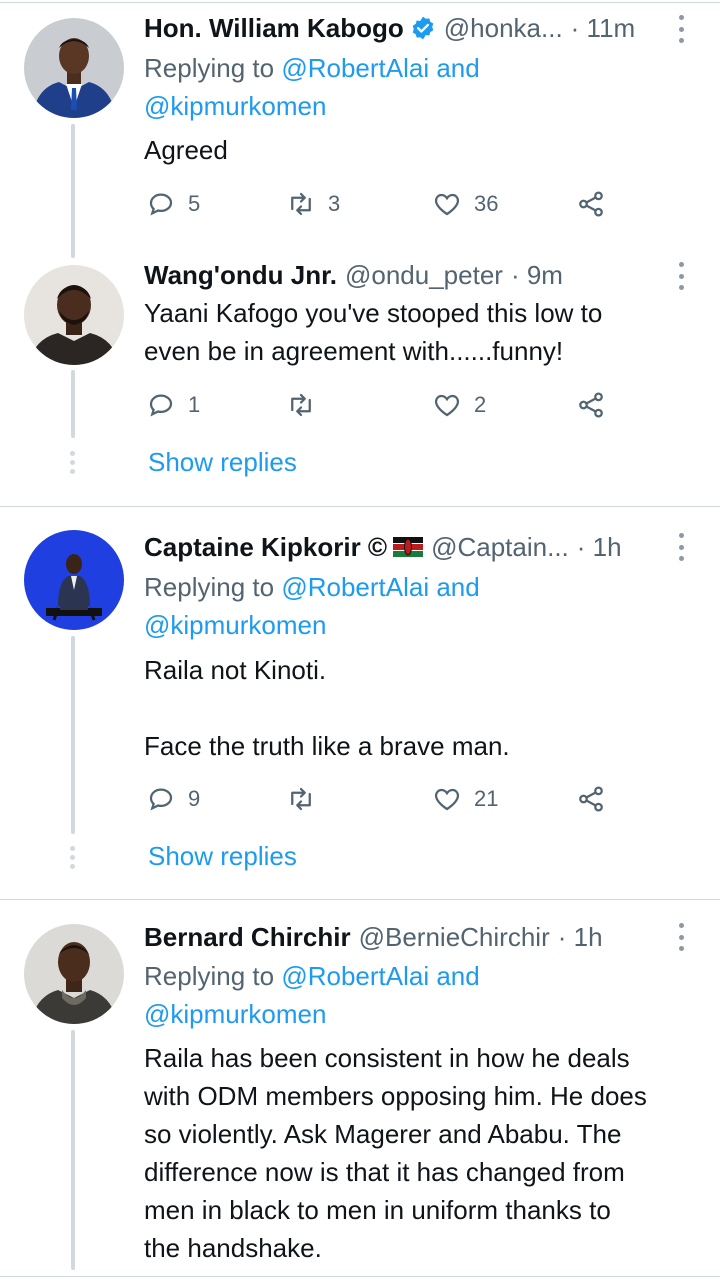 The image size is (720, 1279). Describe the element at coordinates (603, 28) in the screenshot. I see `timestamp: · 11m` at that location.